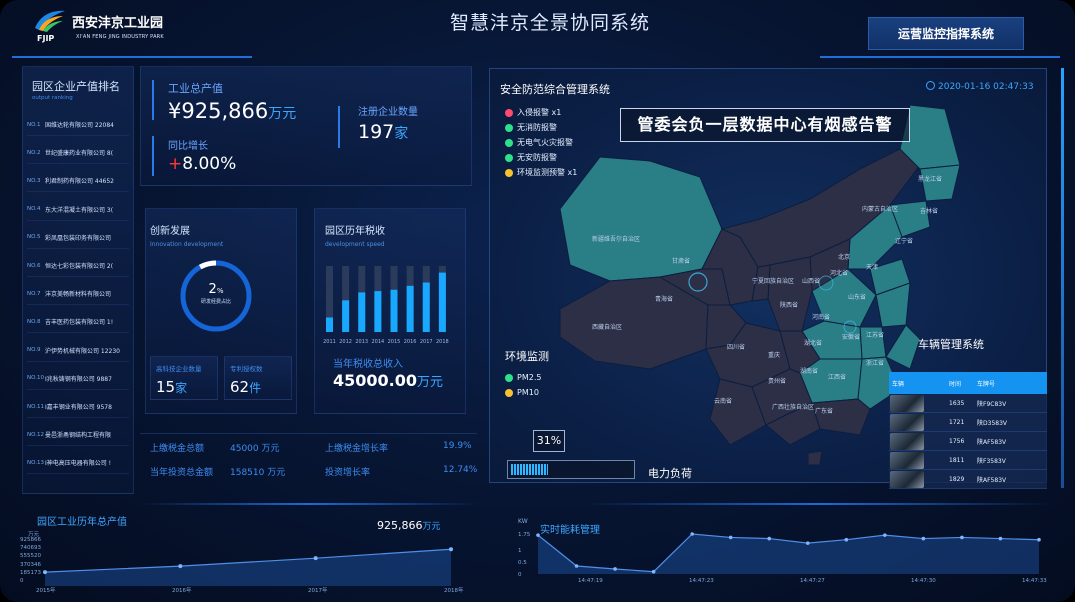 Image resolution: width=1075 pixels, height=602 pixels. I want to click on ranking-row: NO.12 曼邑浙甬钢结构工程有限, so click(78, 435).